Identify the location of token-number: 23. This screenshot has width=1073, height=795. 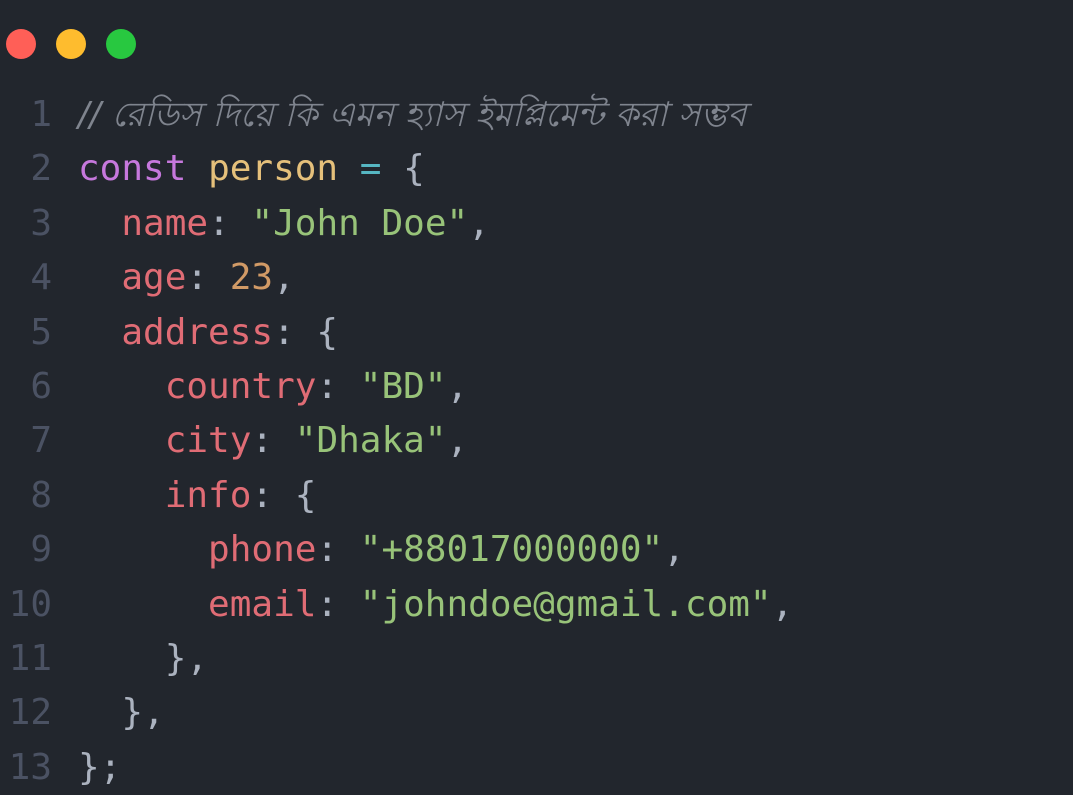
(251, 278).